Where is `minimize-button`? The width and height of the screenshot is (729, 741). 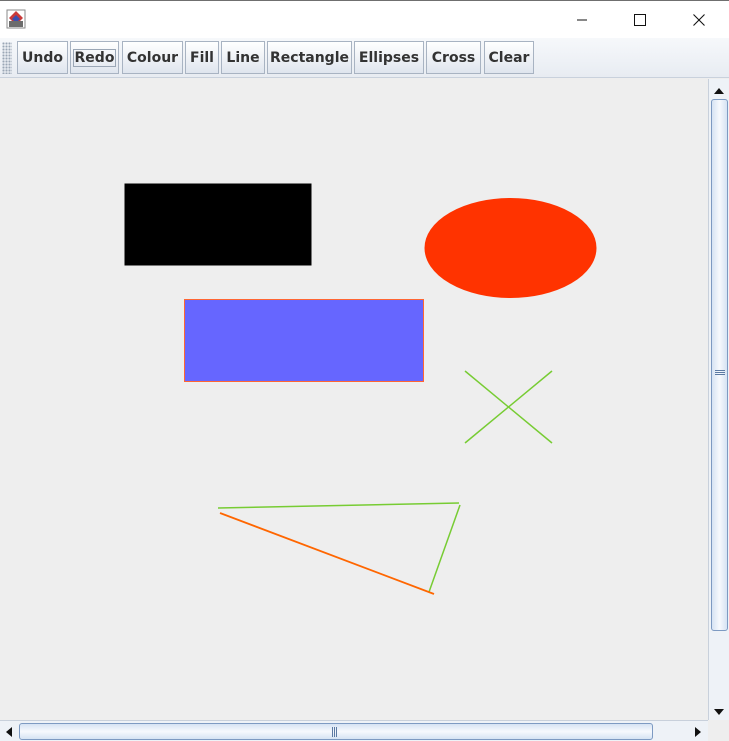
minimize-button is located at coordinates (582, 19).